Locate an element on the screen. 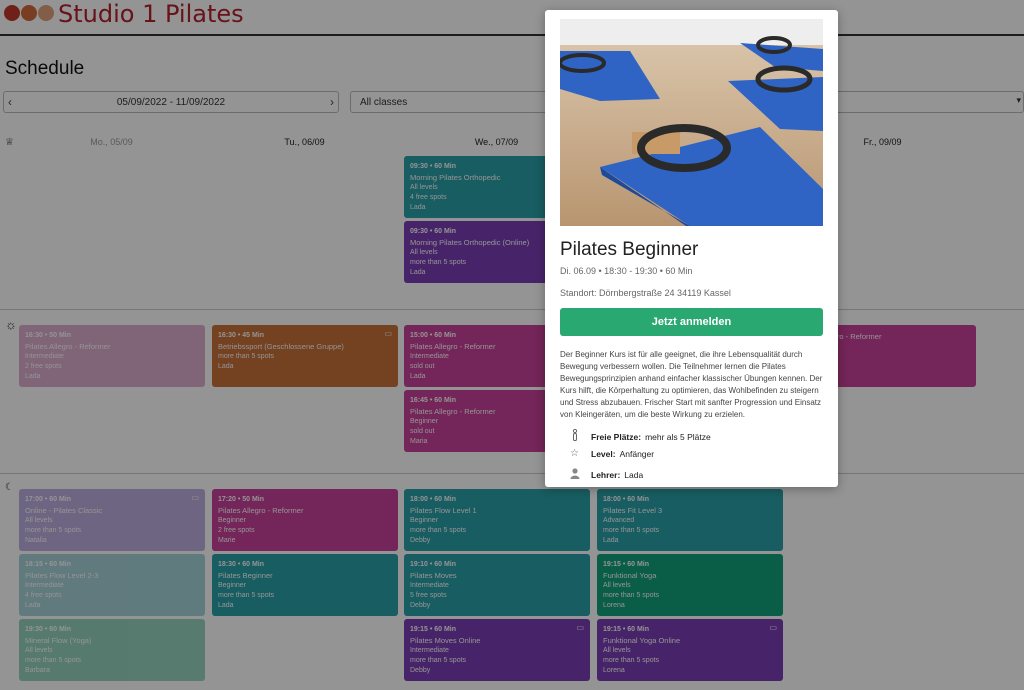 This screenshot has width=1024, height=690. teacher-value: Lada is located at coordinates (634, 475).